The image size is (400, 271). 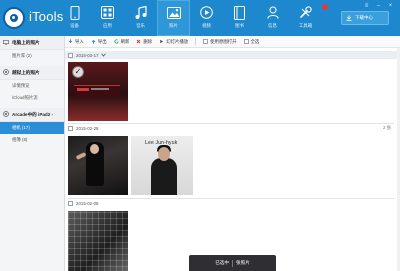 I want to click on refresh-button: 刷新, so click(x=122, y=41).